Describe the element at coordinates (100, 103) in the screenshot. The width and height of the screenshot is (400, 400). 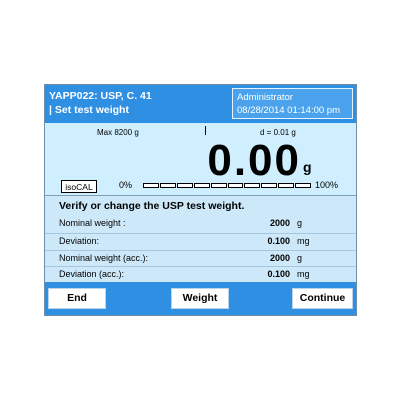
I see `method-title: YAPP022: USP, C. 41 | Set test weight` at that location.